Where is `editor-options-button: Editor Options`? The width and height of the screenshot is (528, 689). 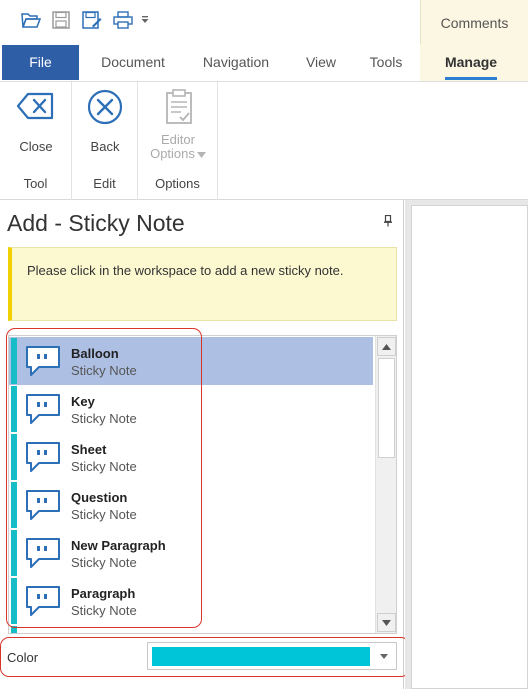
editor-options-button: Editor Options is located at coordinates (178, 124).